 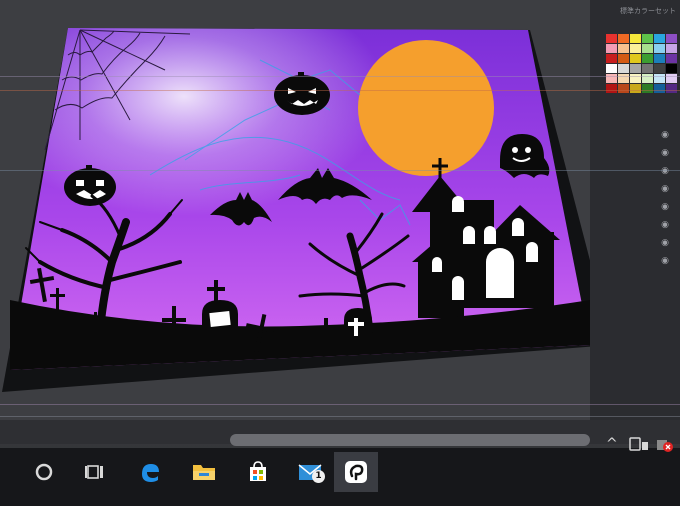 I want to click on layer-visibility-column: ◉ ◉ ◉ ◉ ◉ ◉ ◉ ◉, so click(x=660, y=202).